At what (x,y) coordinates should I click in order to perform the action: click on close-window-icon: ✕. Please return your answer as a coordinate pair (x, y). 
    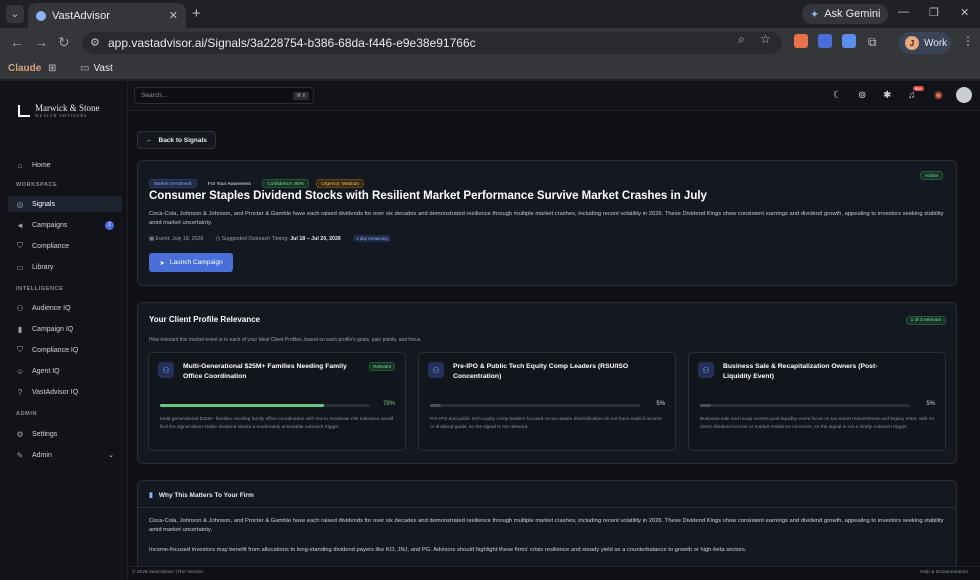
    Looking at the image, I should click on (964, 12).